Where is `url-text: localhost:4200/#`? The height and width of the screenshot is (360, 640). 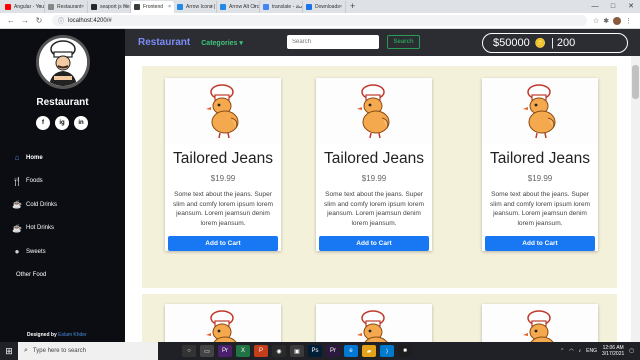 url-text: localhost:4200/# is located at coordinates (90, 20).